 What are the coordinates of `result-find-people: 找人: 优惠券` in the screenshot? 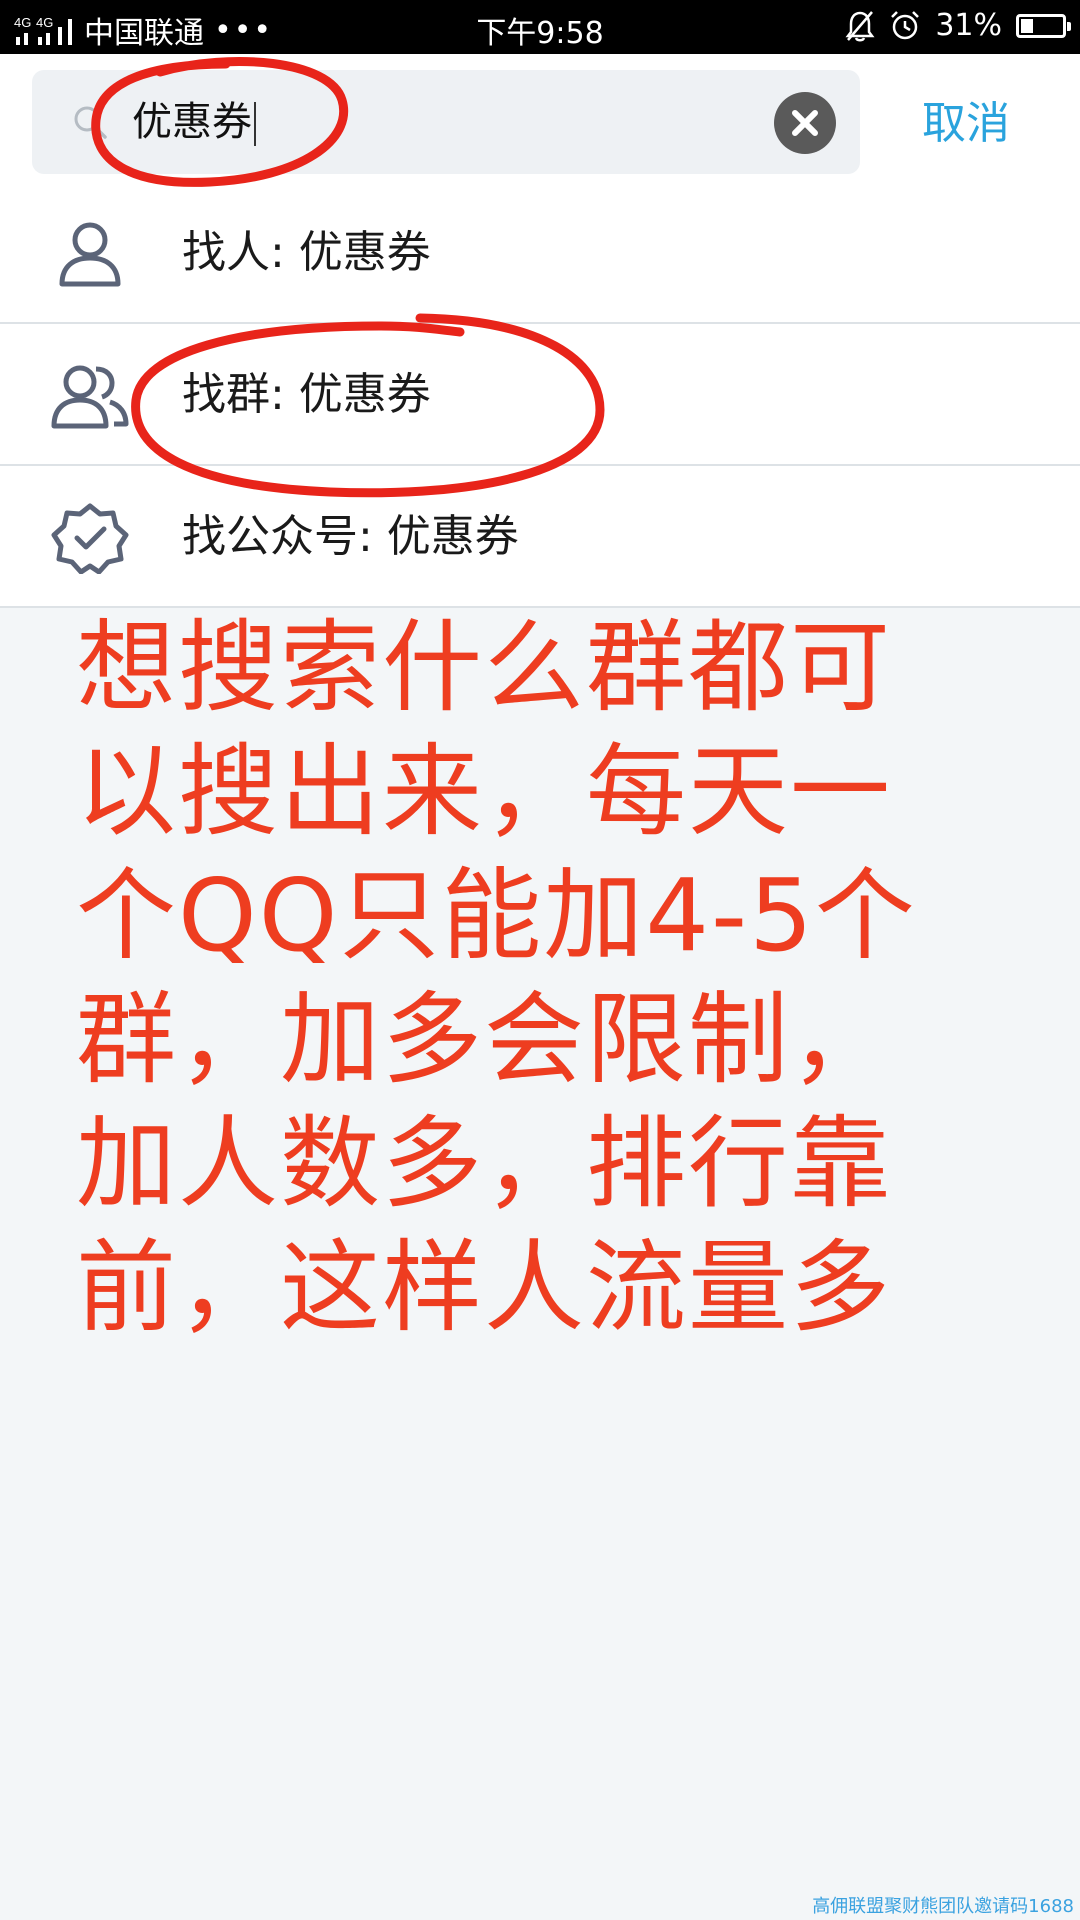 It's located at (540, 253).